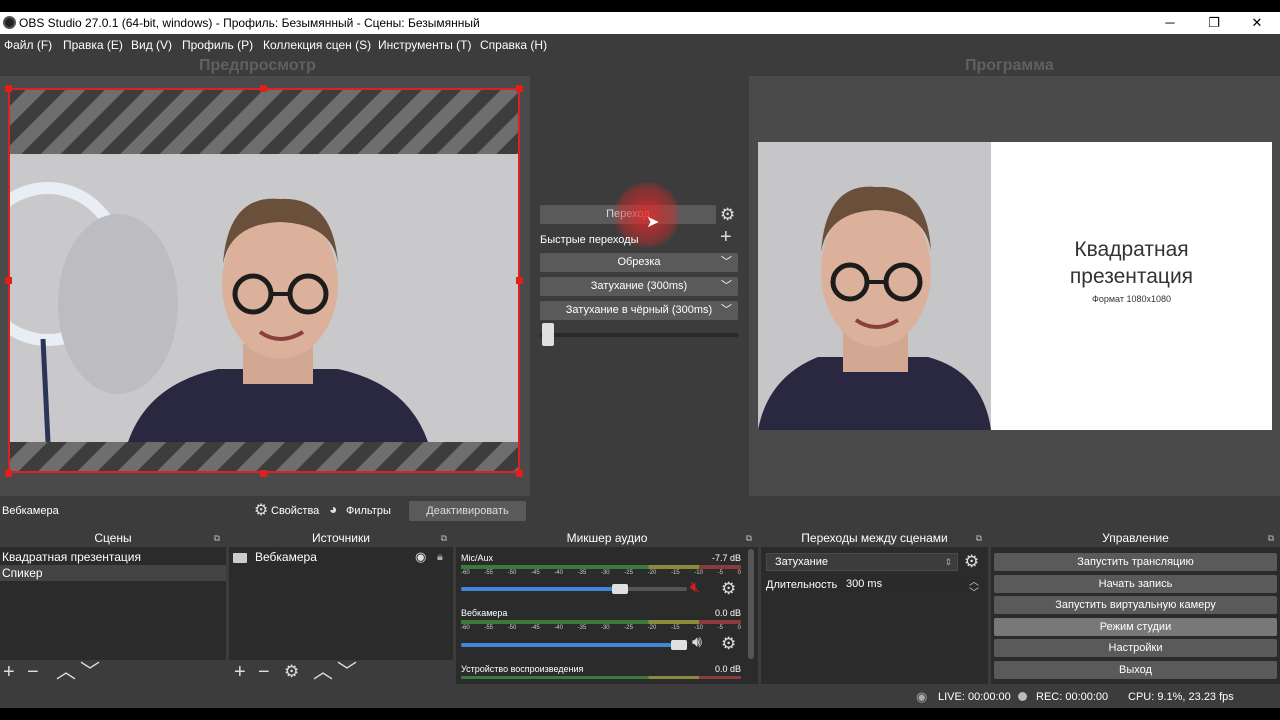 The image size is (1280, 720). What do you see at coordinates (28, 45) in the screenshot?
I see `menu-file: Файл (F)` at bounding box center [28, 45].